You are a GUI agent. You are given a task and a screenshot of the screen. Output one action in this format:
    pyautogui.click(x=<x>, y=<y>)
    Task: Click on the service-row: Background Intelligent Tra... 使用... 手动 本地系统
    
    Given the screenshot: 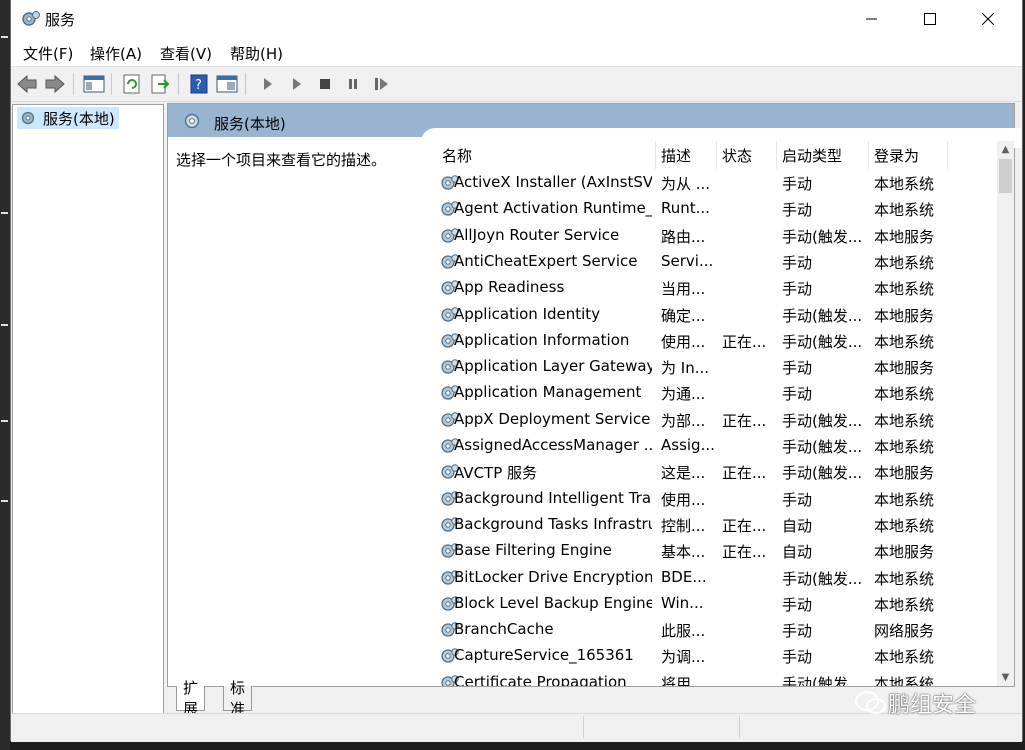 What is the action you would take?
    pyautogui.click(x=713, y=499)
    